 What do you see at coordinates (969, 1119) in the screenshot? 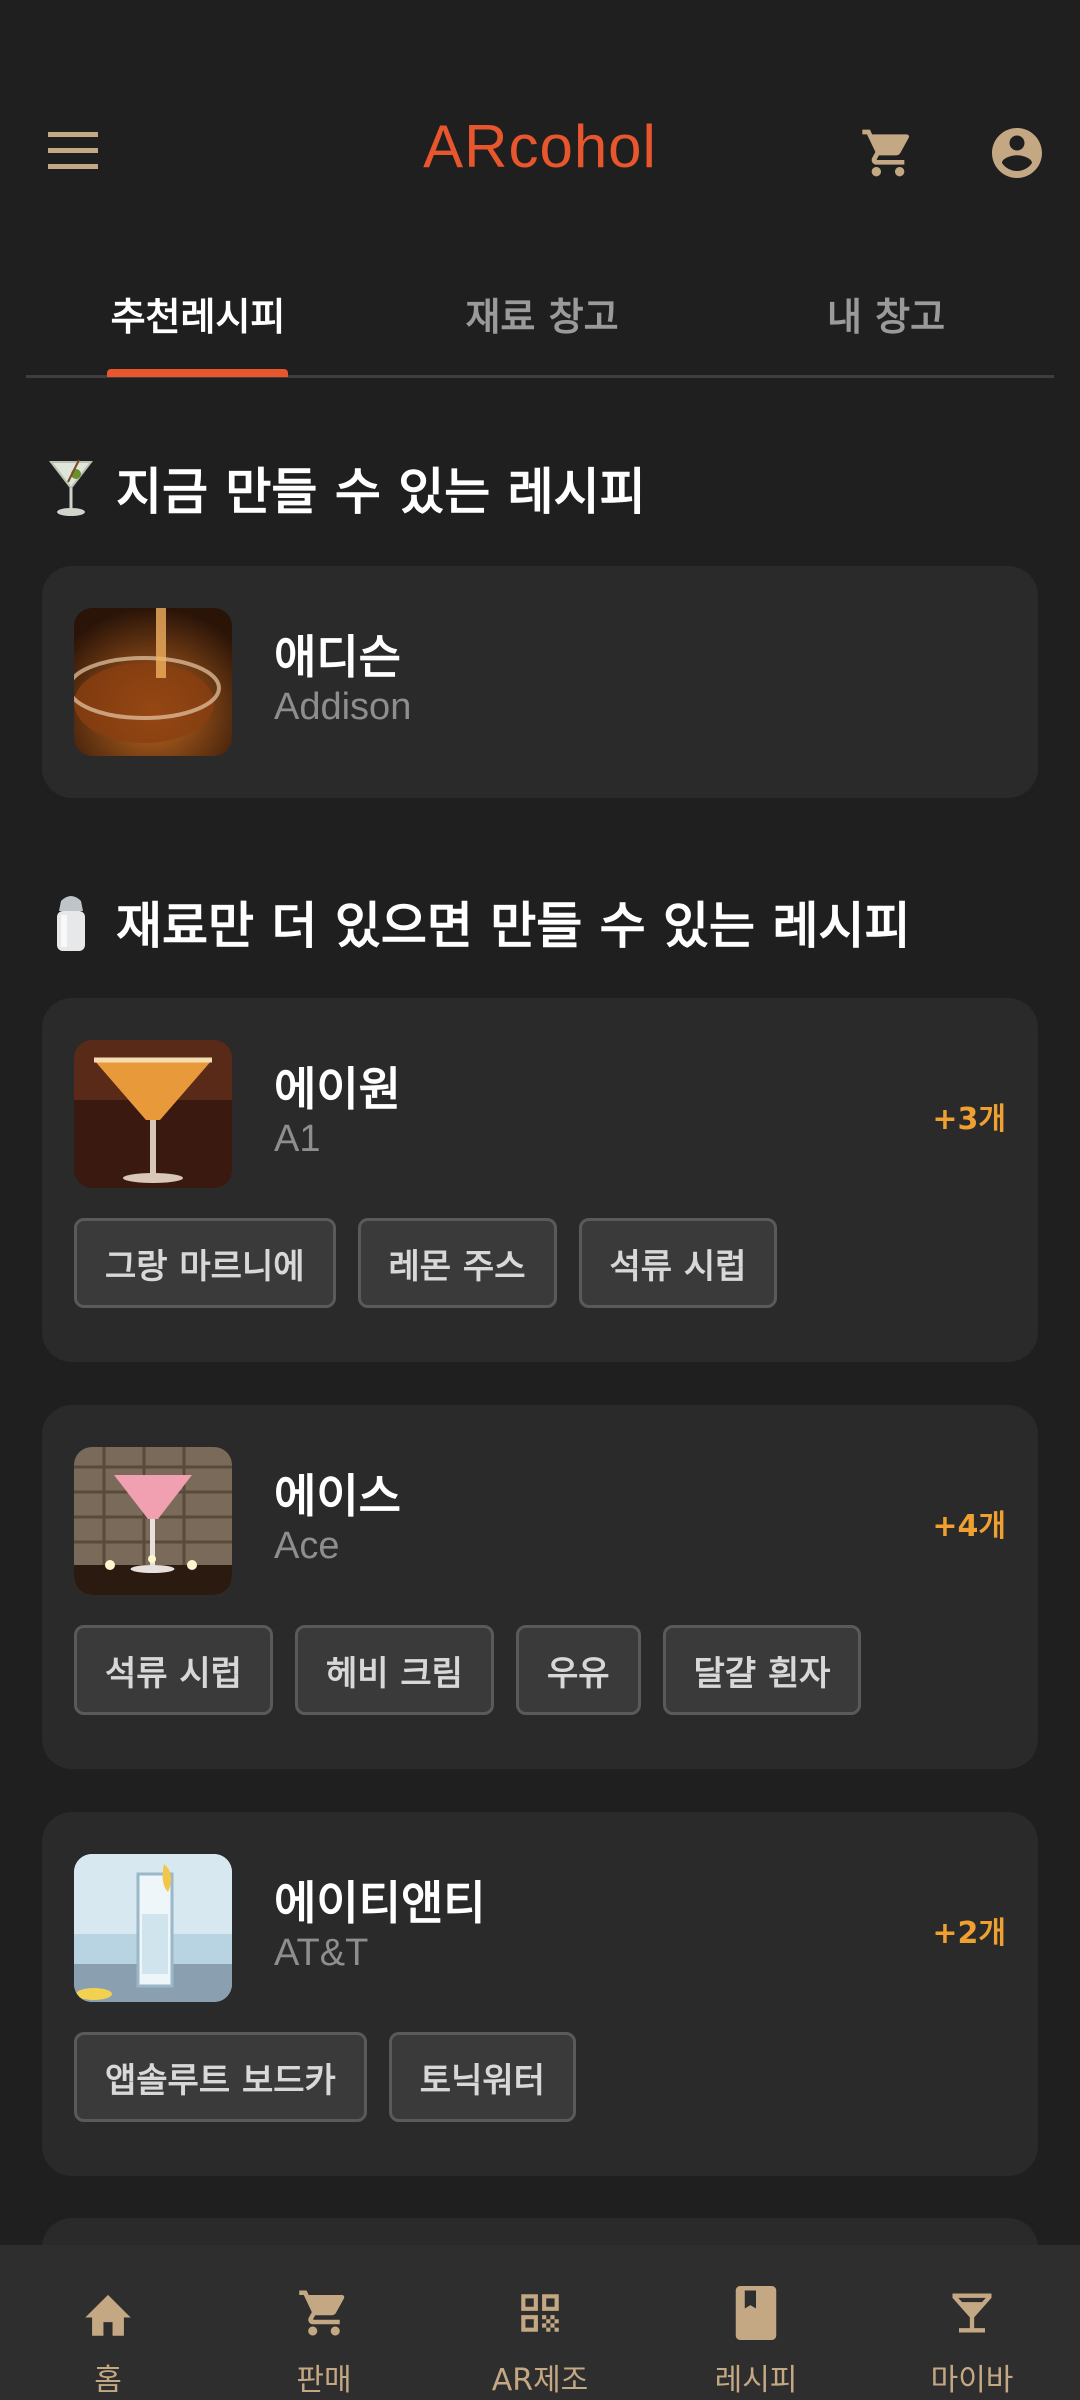
I see `missing-count-badge: +3개` at bounding box center [969, 1119].